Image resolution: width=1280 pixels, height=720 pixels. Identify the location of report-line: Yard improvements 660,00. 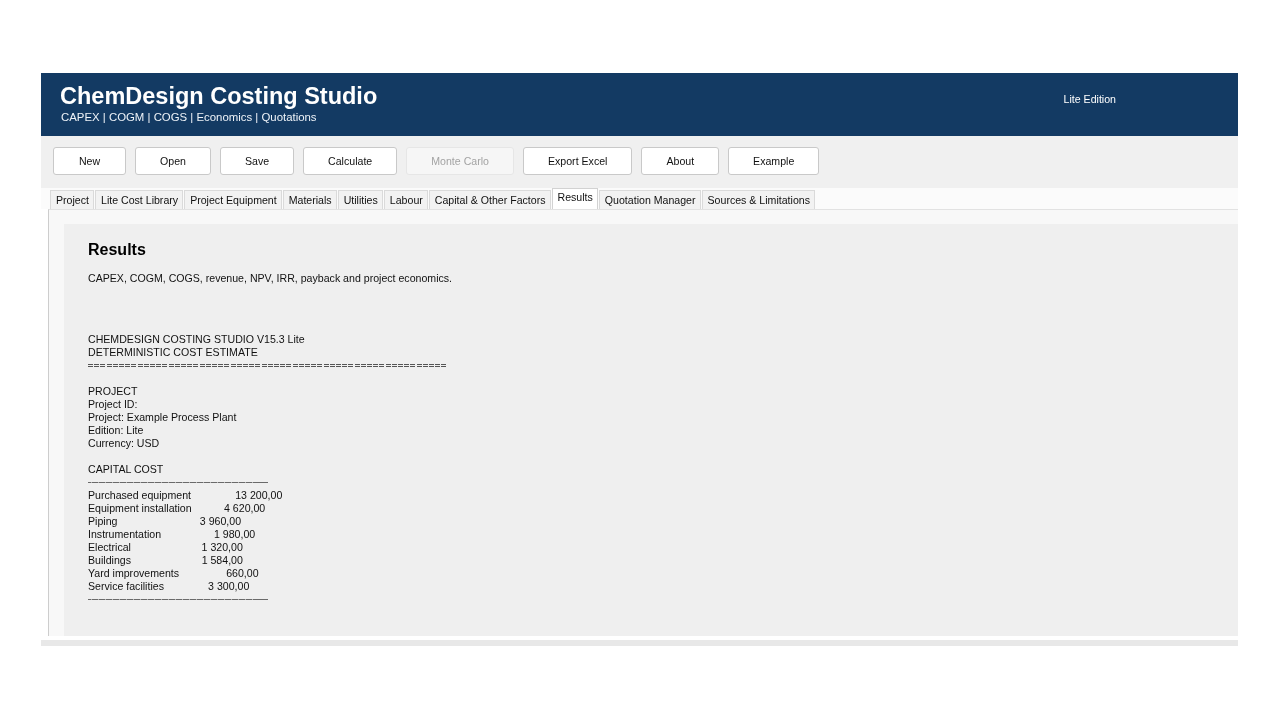
(173, 573).